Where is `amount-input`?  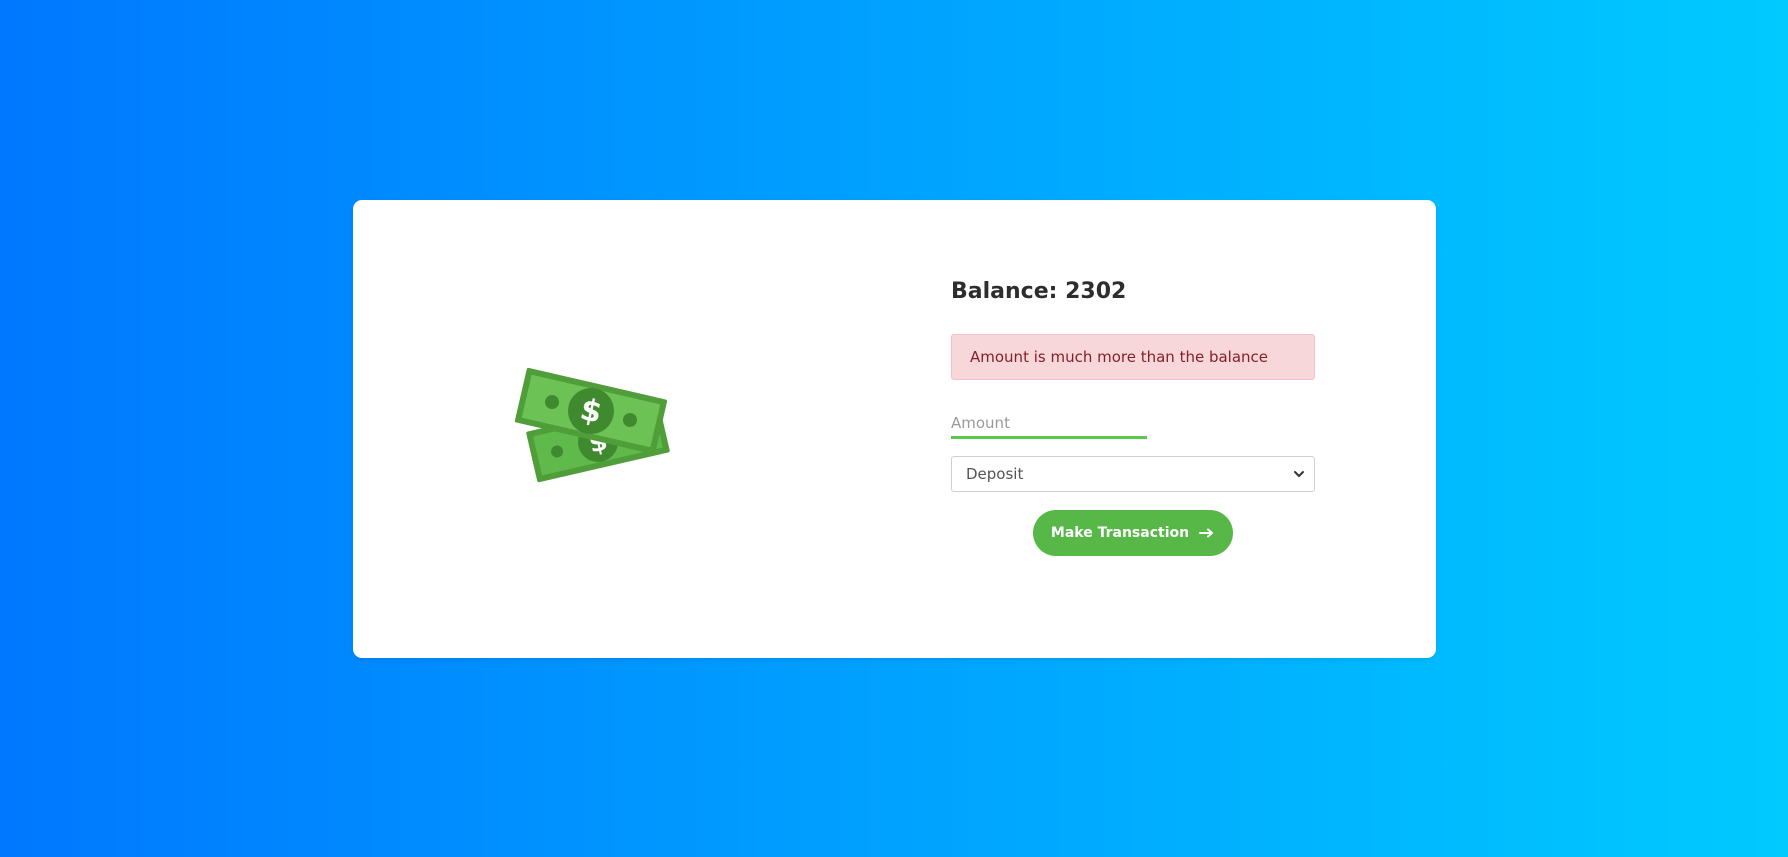 amount-input is located at coordinates (1049, 424).